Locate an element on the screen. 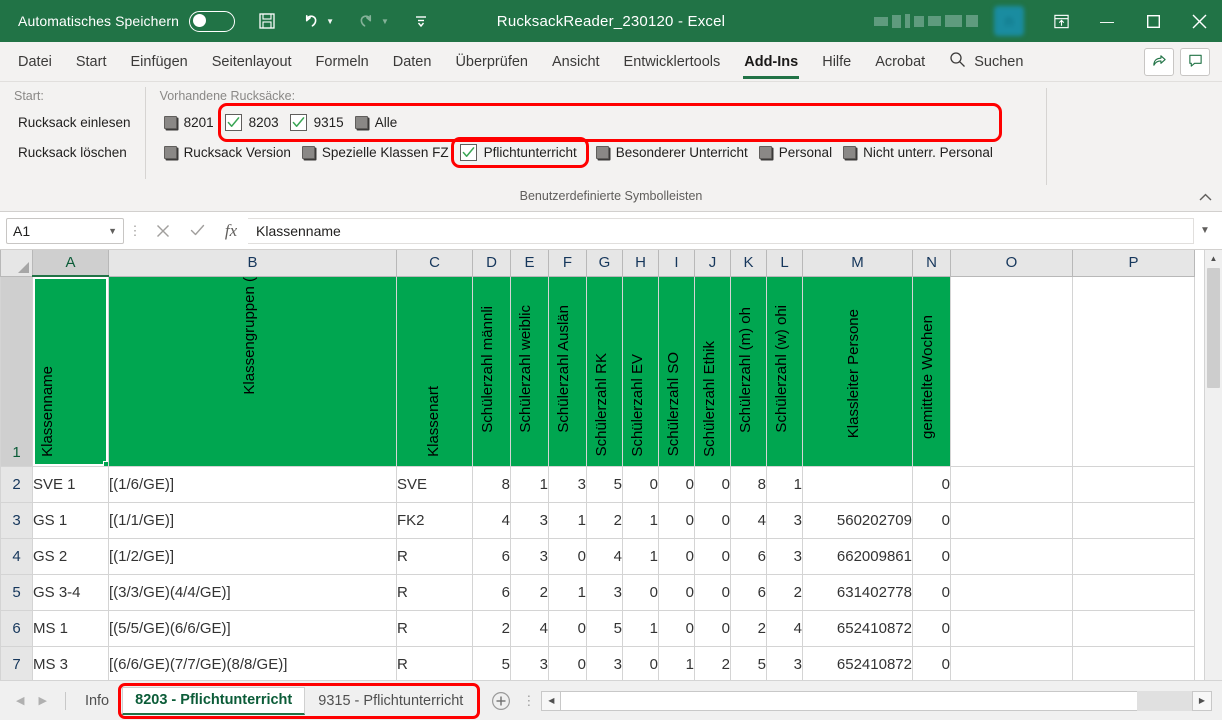 Image resolution: width=1222 pixels, height=720 pixels. vertical-scroll-thumb is located at coordinates (1213, 328).